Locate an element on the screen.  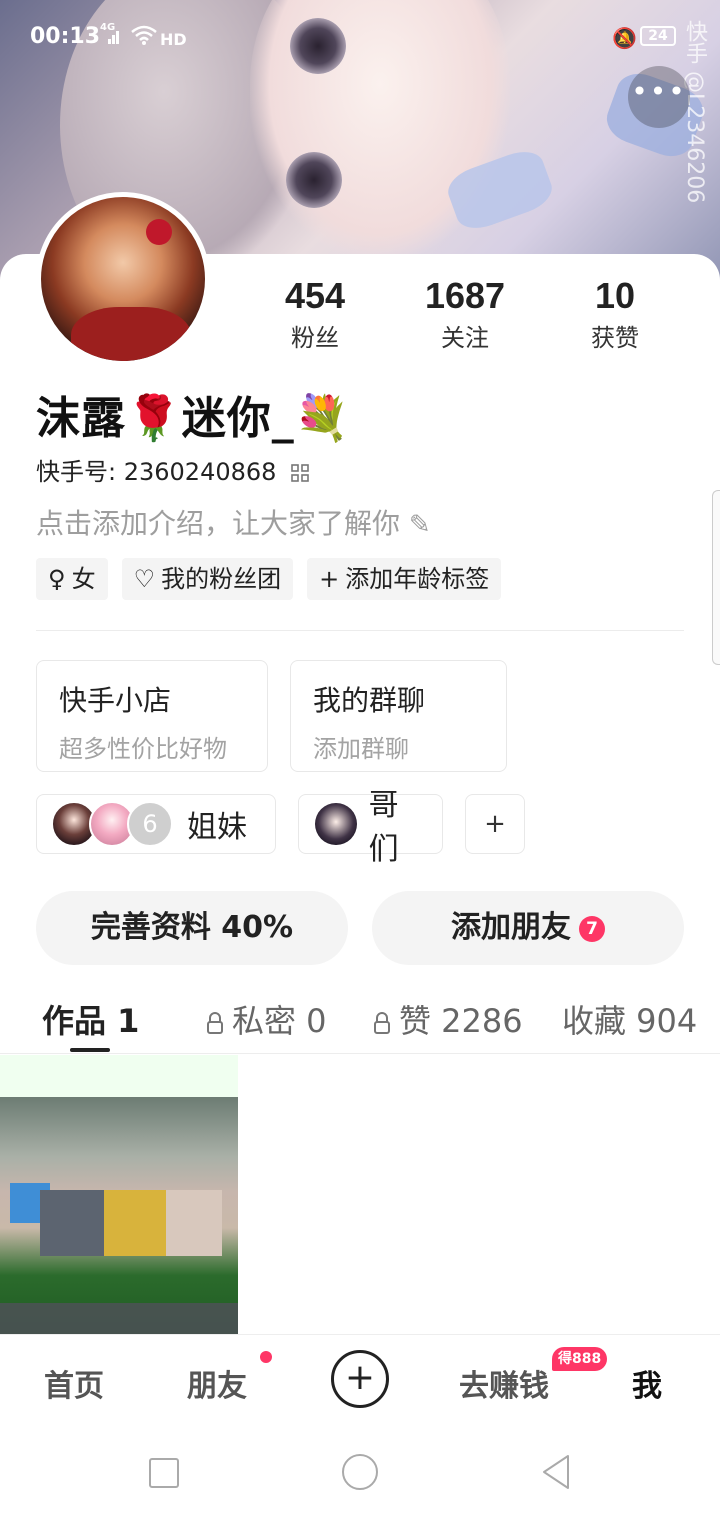
complete-profile-button: 完善资料 40% is located at coordinates (192, 928).